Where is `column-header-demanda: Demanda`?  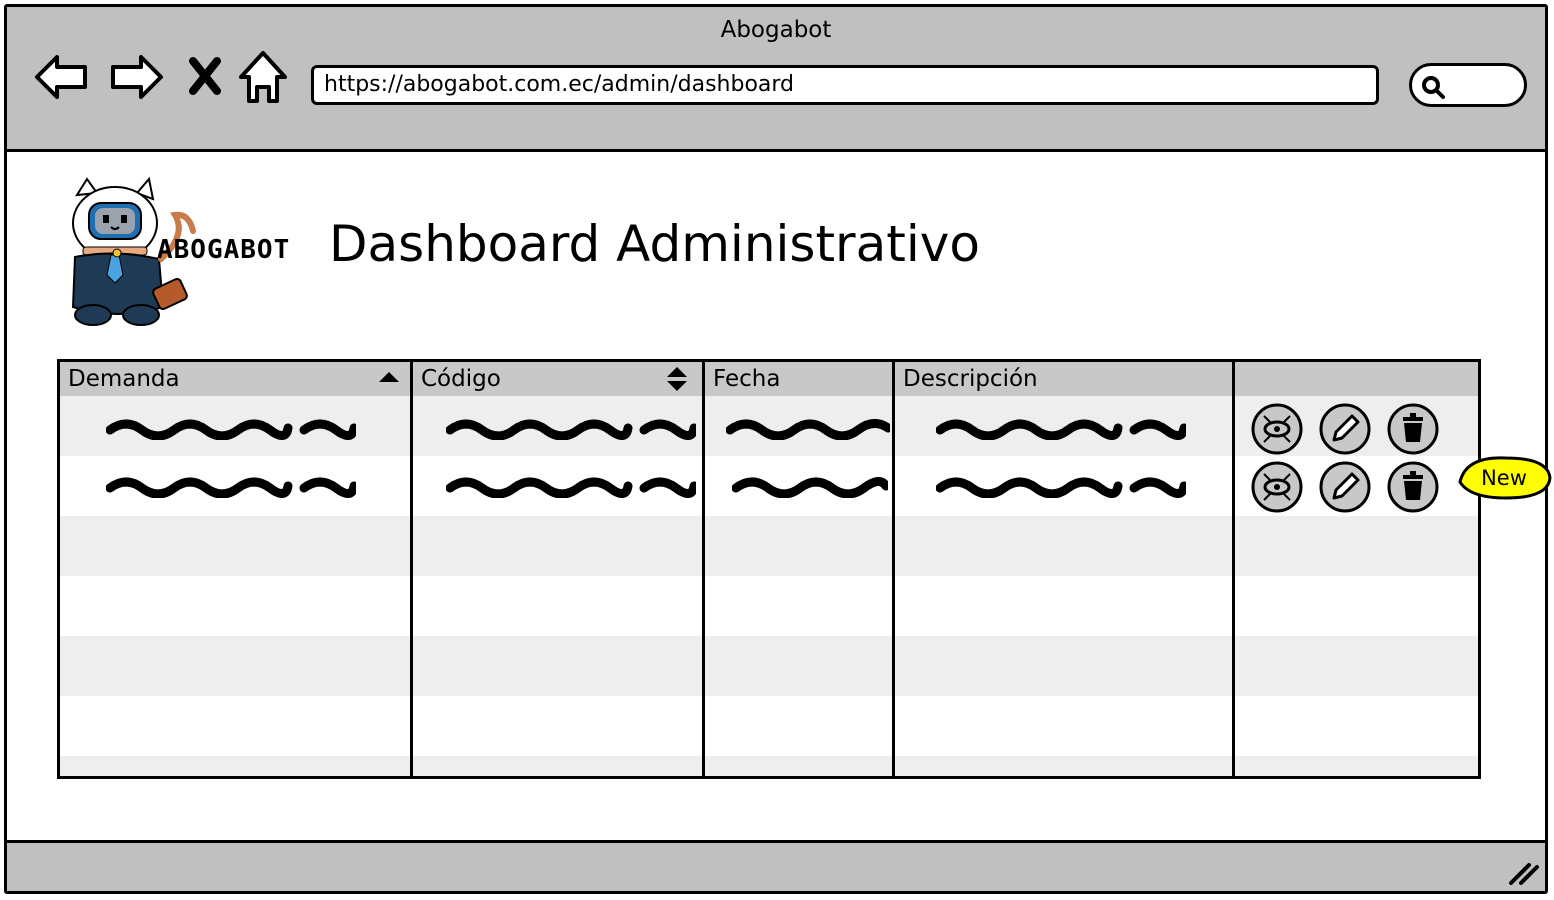 column-header-demanda: Demanda is located at coordinates (235, 379).